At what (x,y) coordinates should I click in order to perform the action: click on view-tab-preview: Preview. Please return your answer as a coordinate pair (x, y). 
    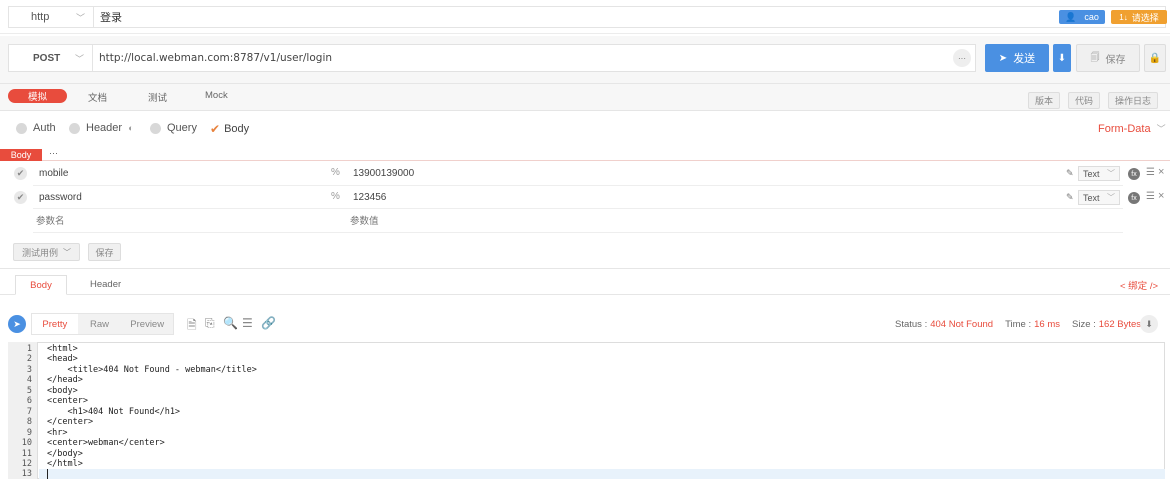
    Looking at the image, I should click on (147, 324).